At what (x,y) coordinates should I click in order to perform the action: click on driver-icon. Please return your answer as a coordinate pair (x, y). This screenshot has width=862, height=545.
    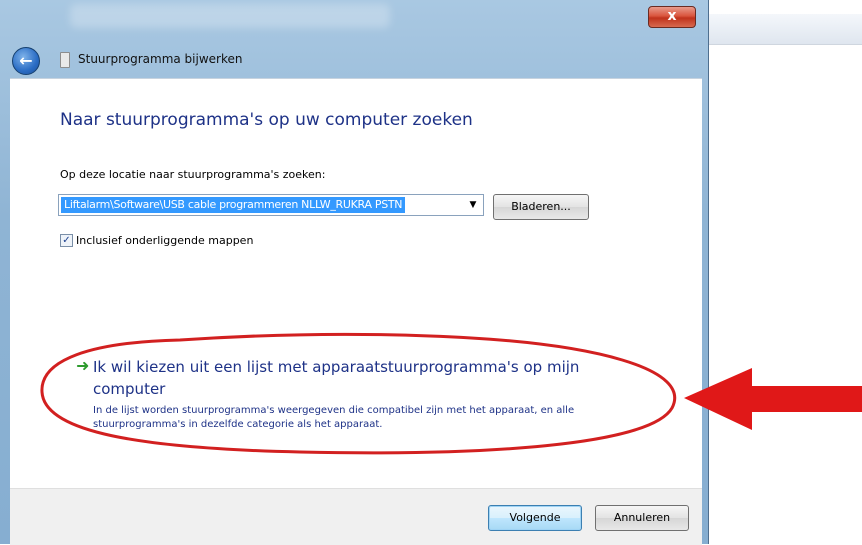
    Looking at the image, I should click on (65, 60).